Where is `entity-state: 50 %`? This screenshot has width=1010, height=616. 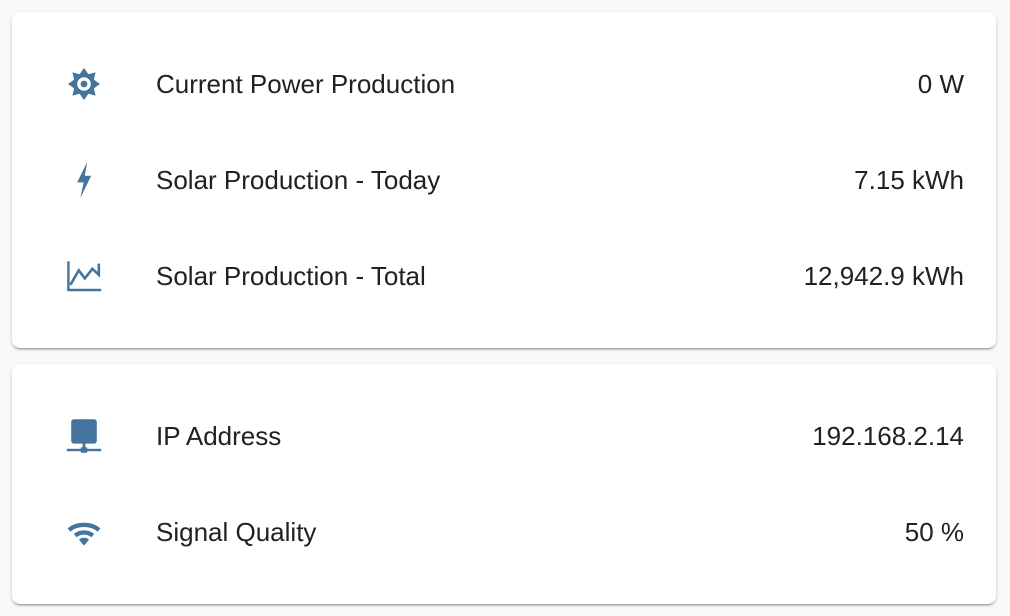 entity-state: 50 % is located at coordinates (934, 532).